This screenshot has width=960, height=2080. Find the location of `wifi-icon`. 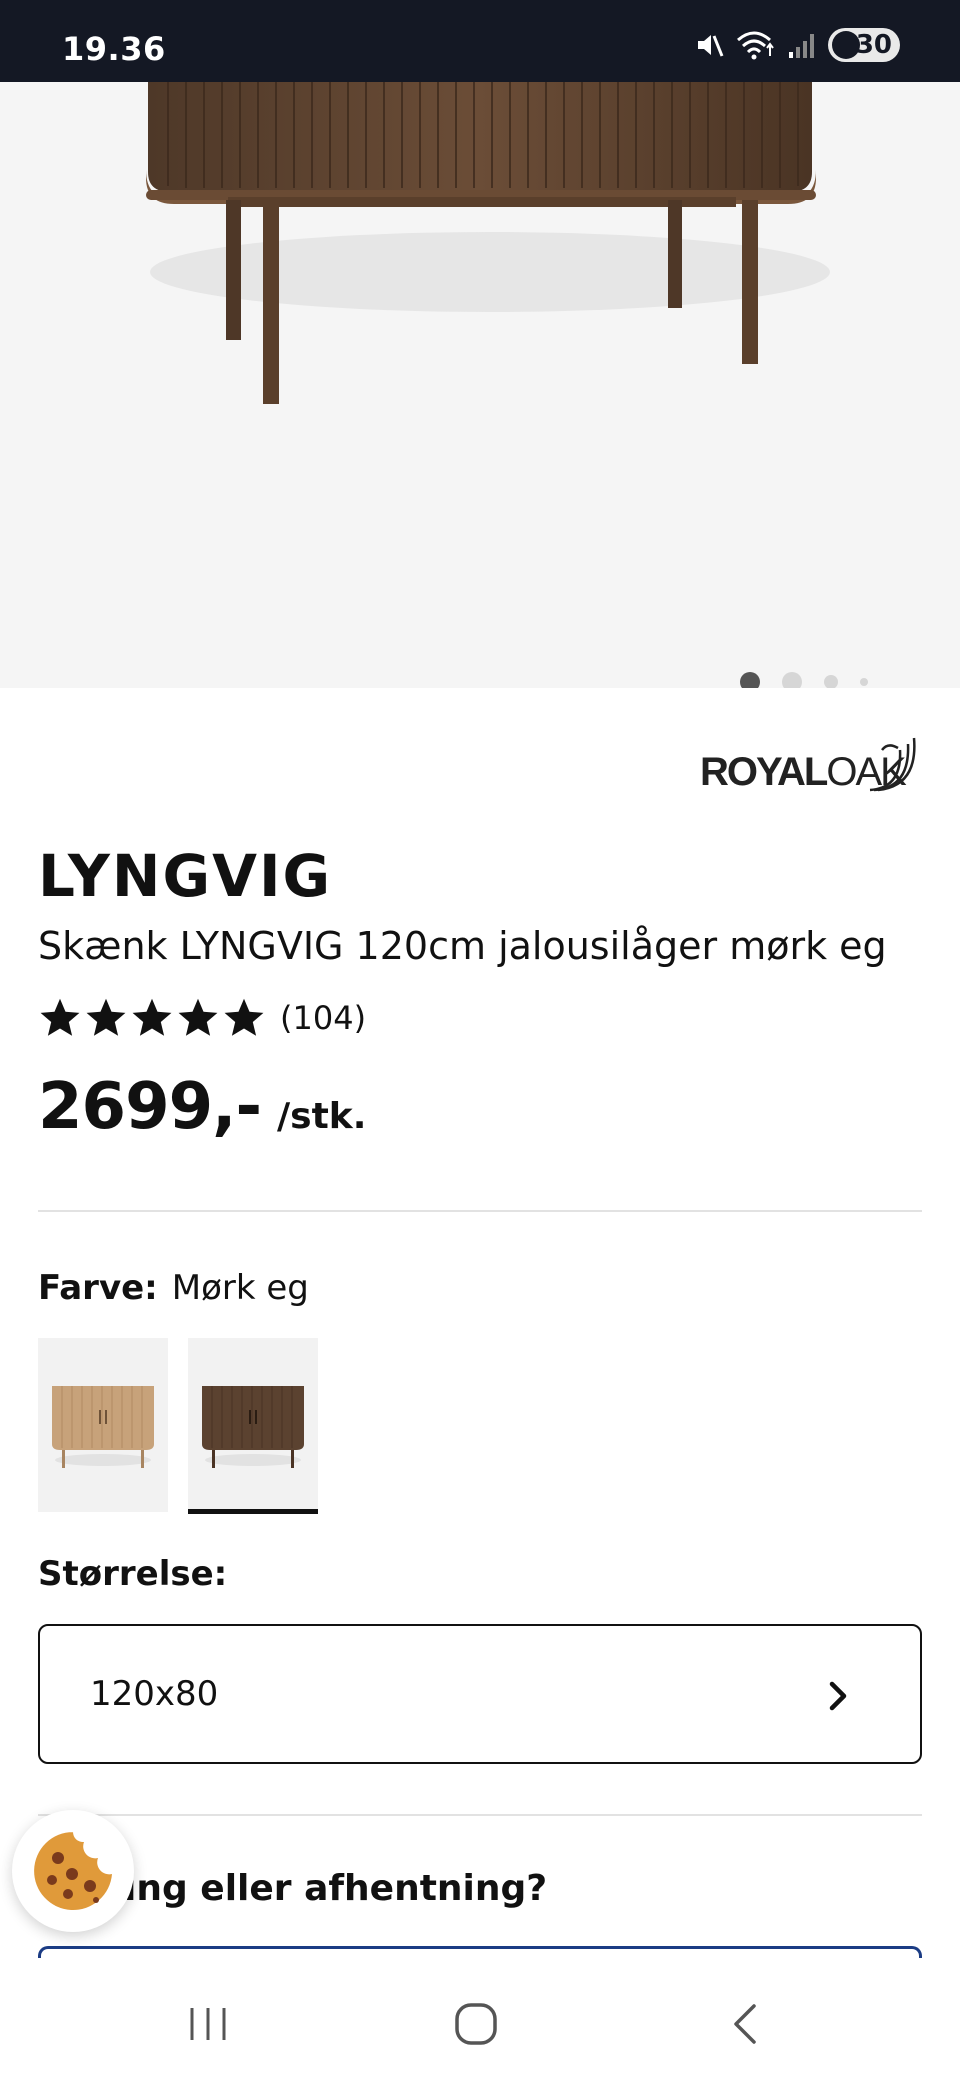

wifi-icon is located at coordinates (756, 45).